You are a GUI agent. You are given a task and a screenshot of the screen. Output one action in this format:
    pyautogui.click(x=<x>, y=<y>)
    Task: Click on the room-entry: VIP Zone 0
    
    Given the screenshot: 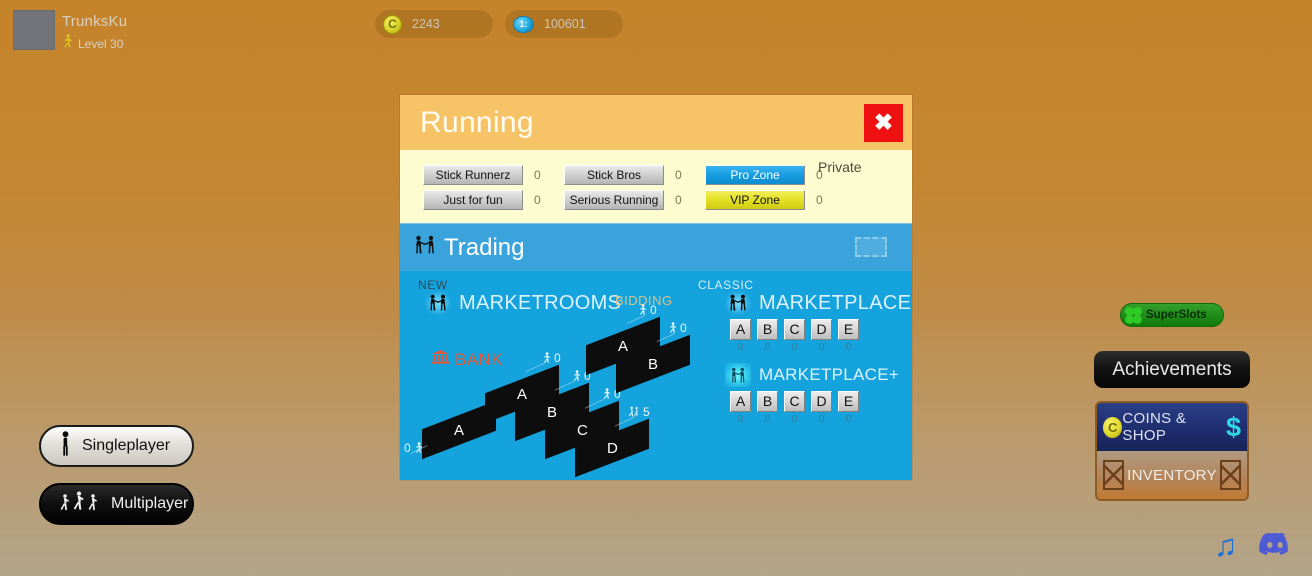 What is the action you would take?
    pyautogui.click(x=764, y=200)
    